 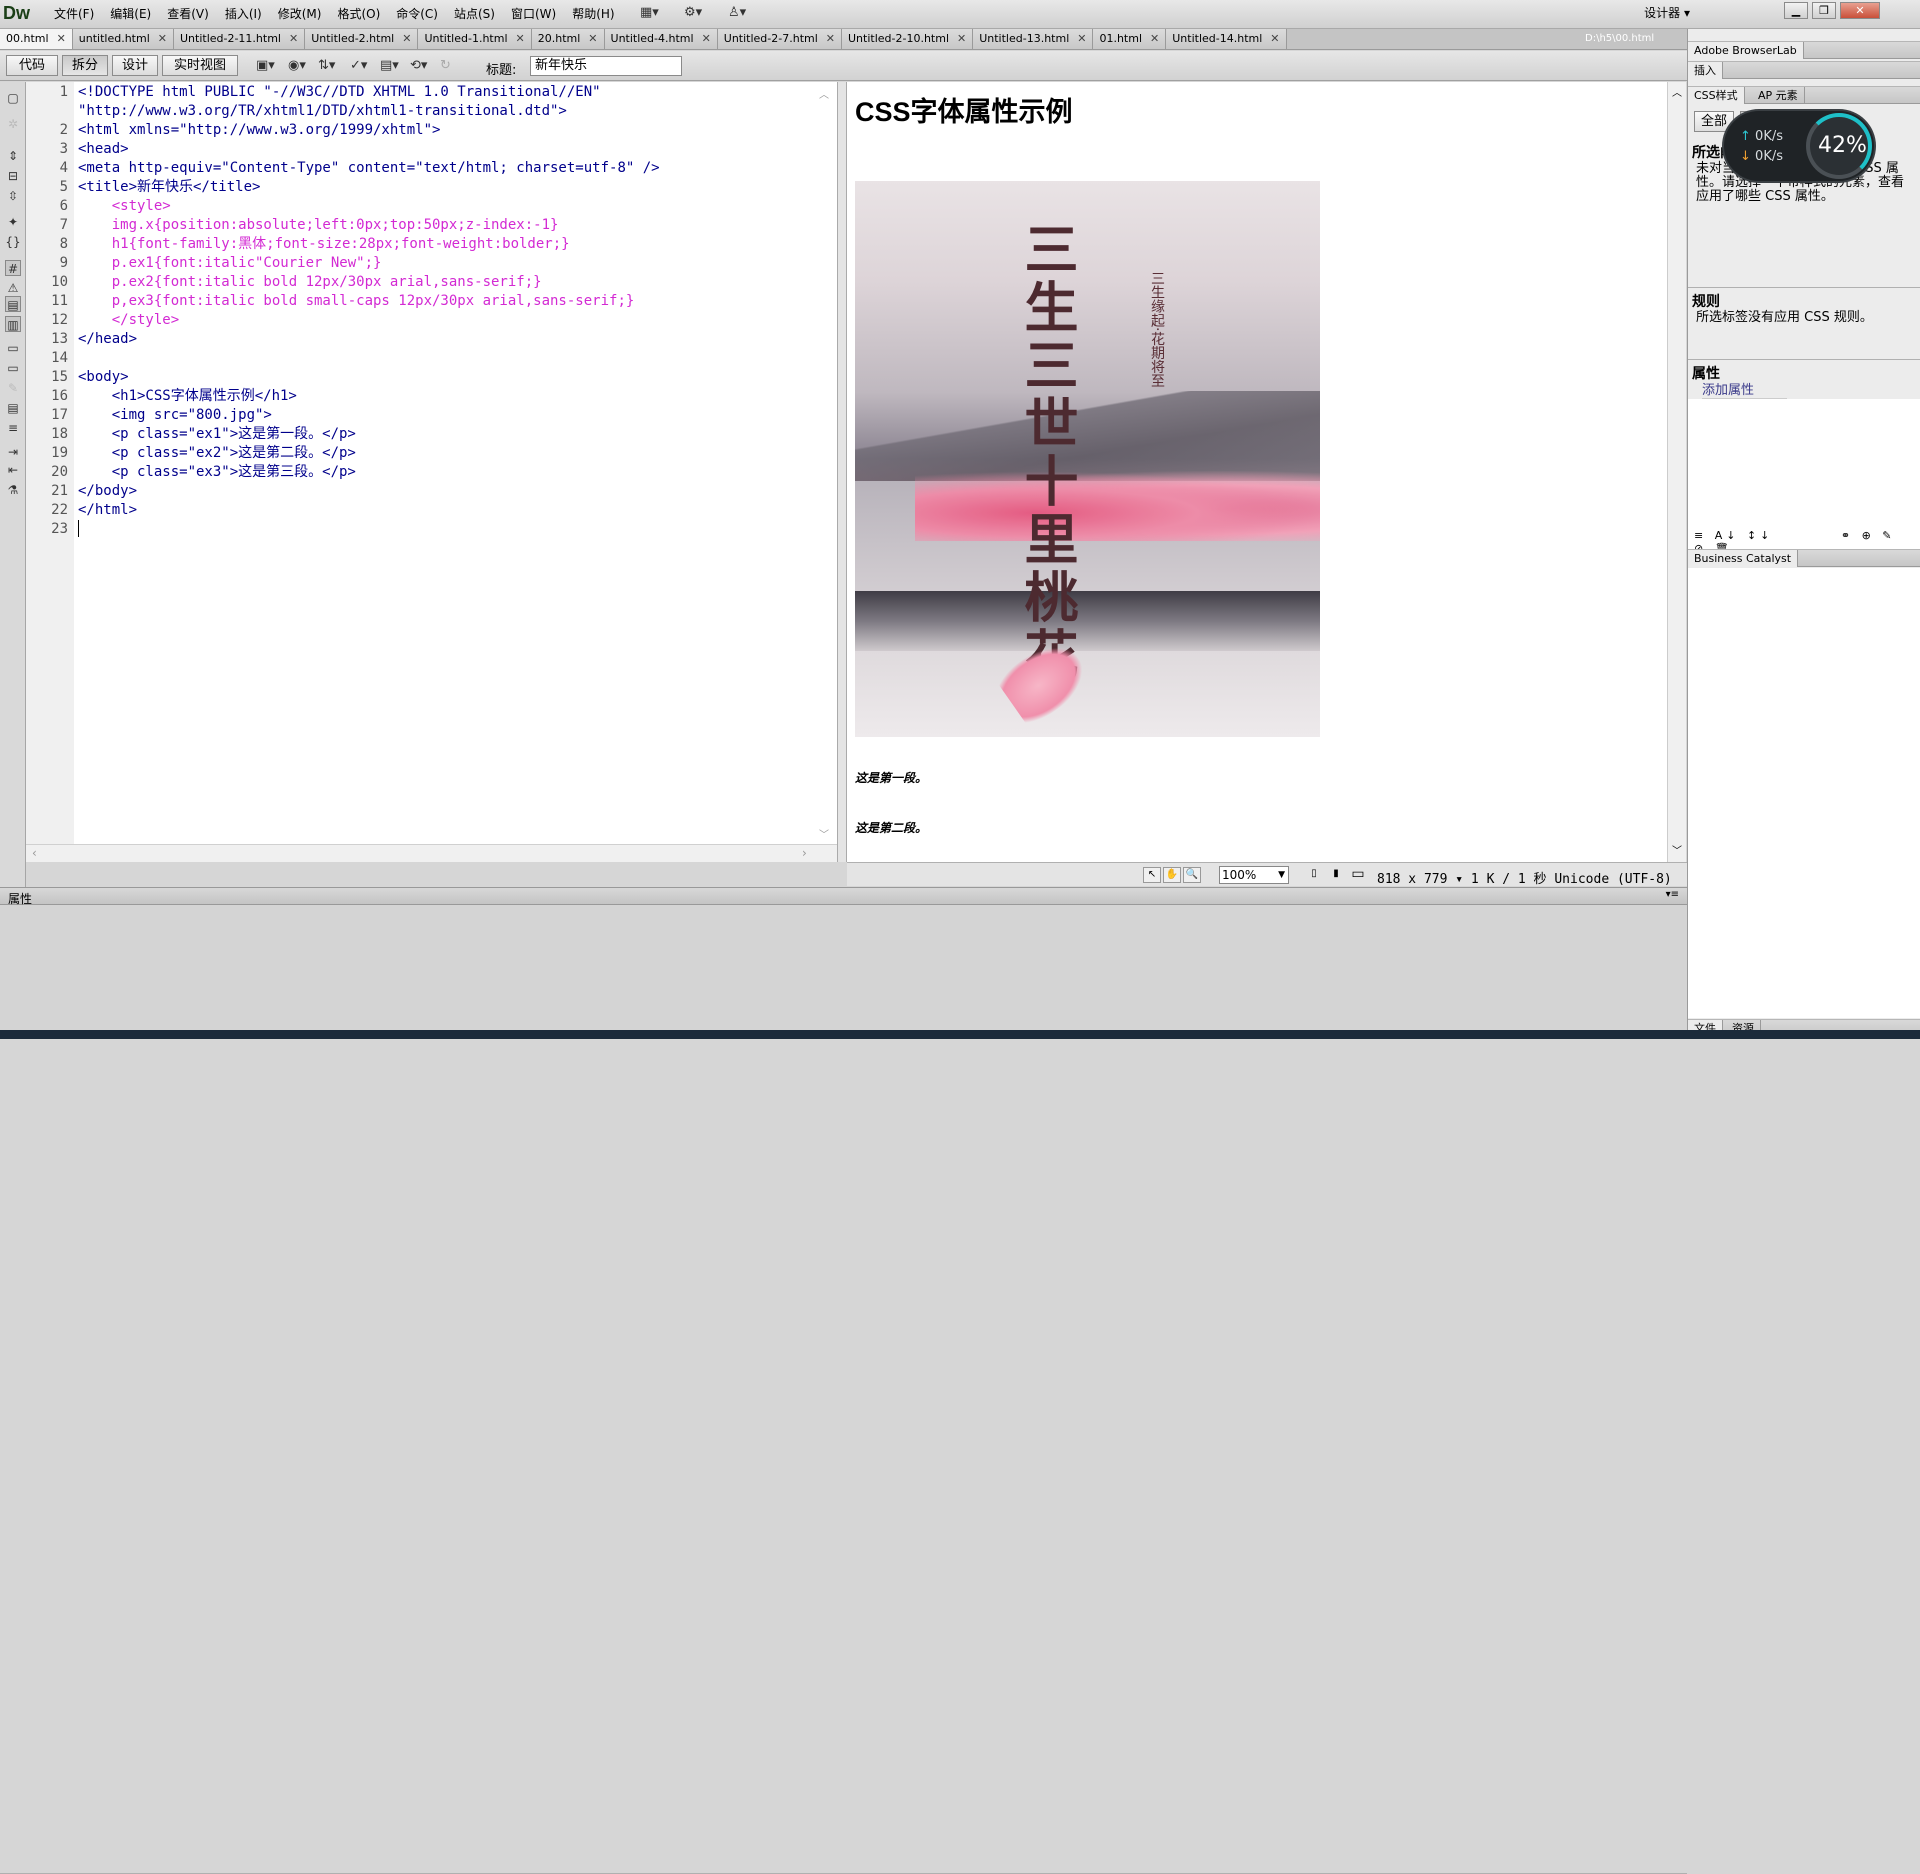 I want to click on business-catalyst-header: Business Catalyst, so click(x=1804, y=558).